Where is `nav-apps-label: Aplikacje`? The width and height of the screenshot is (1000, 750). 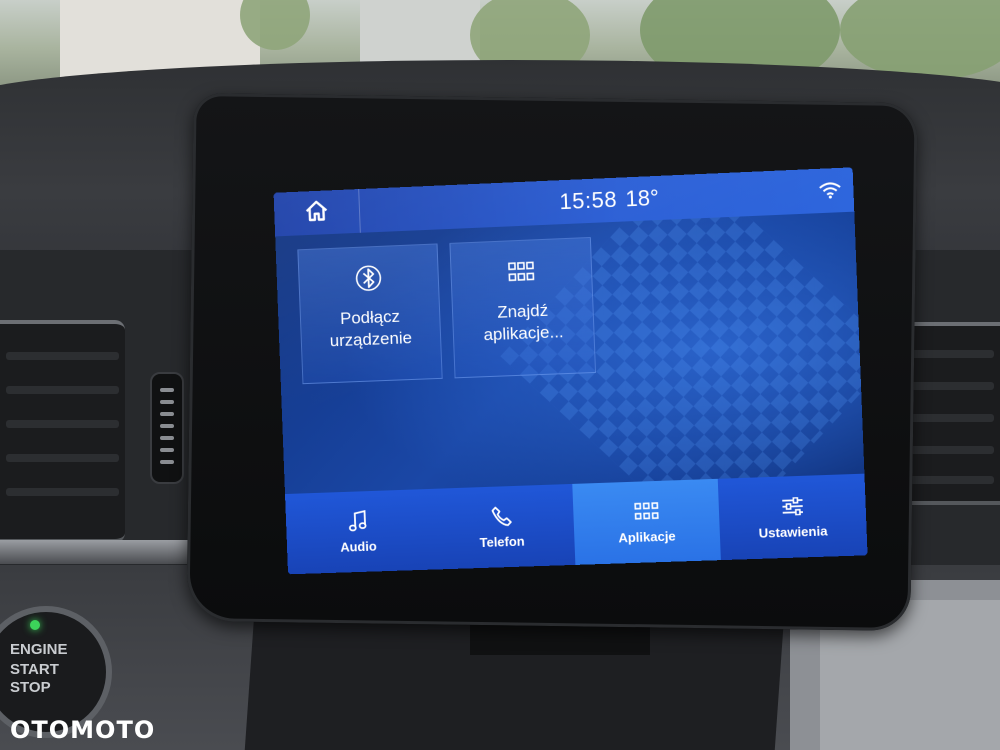 nav-apps-label: Aplikacje is located at coordinates (647, 537).